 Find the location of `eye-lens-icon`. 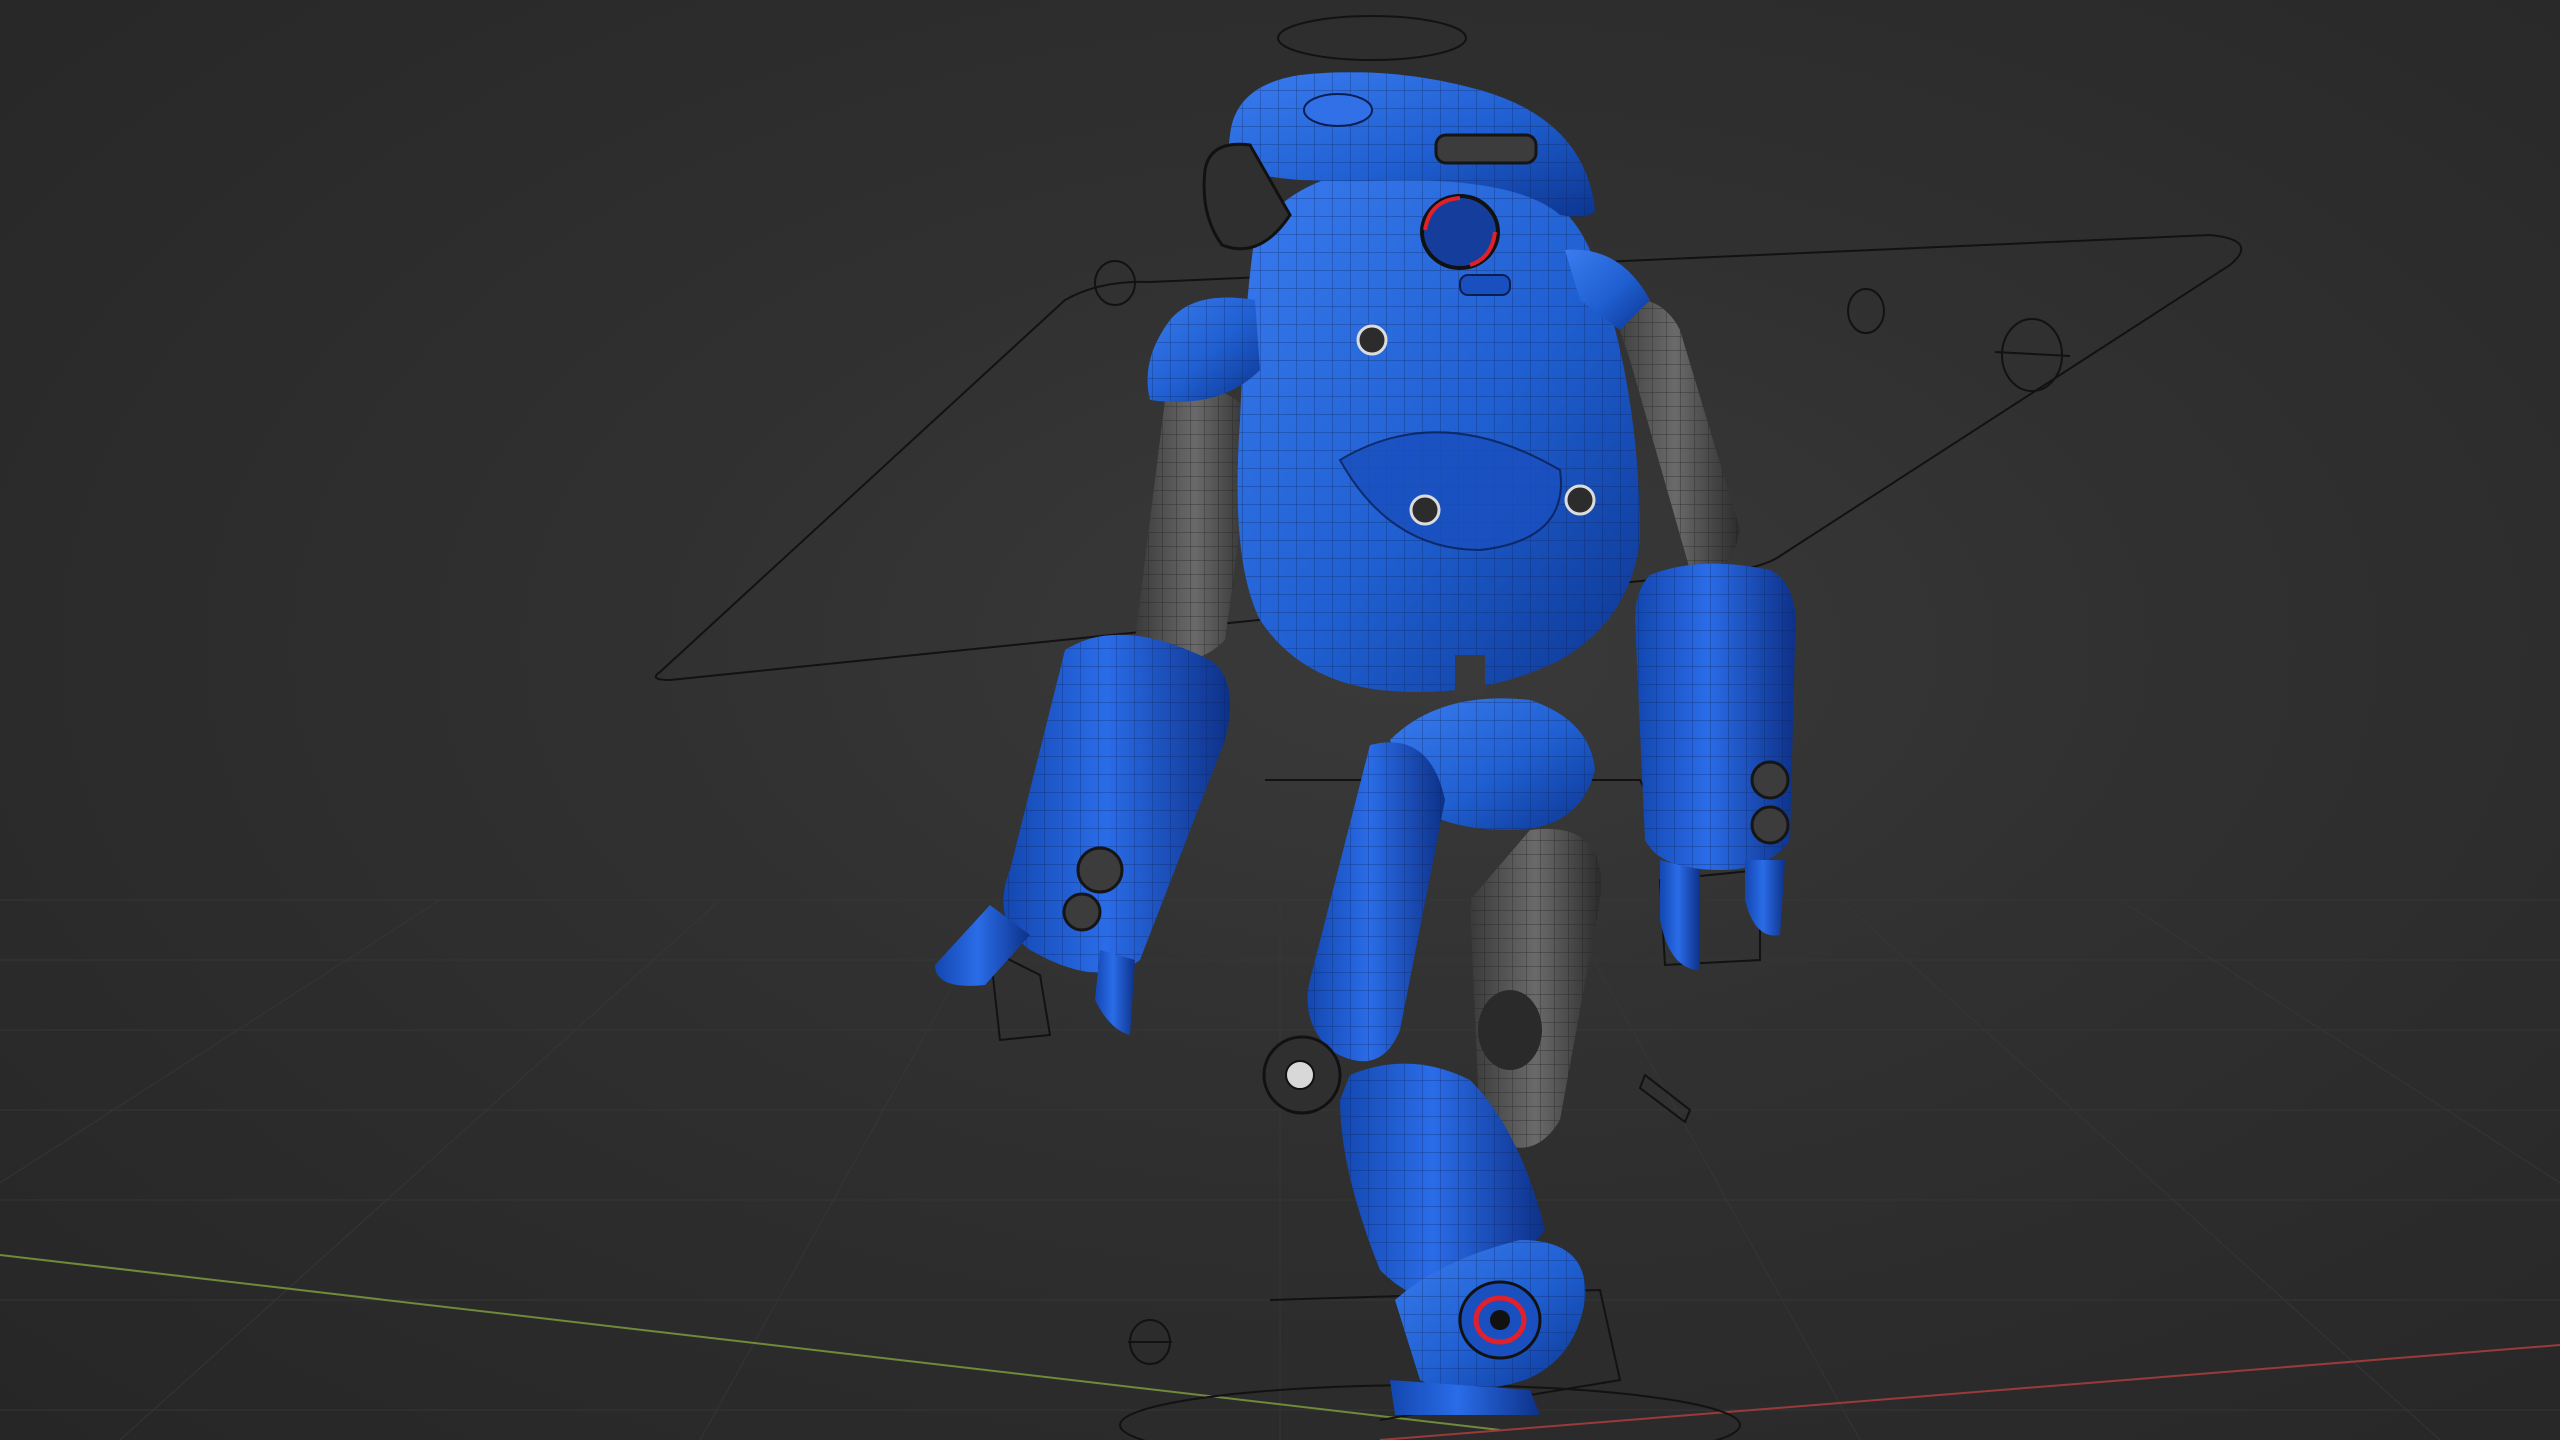

eye-lens-icon is located at coordinates (1460, 232).